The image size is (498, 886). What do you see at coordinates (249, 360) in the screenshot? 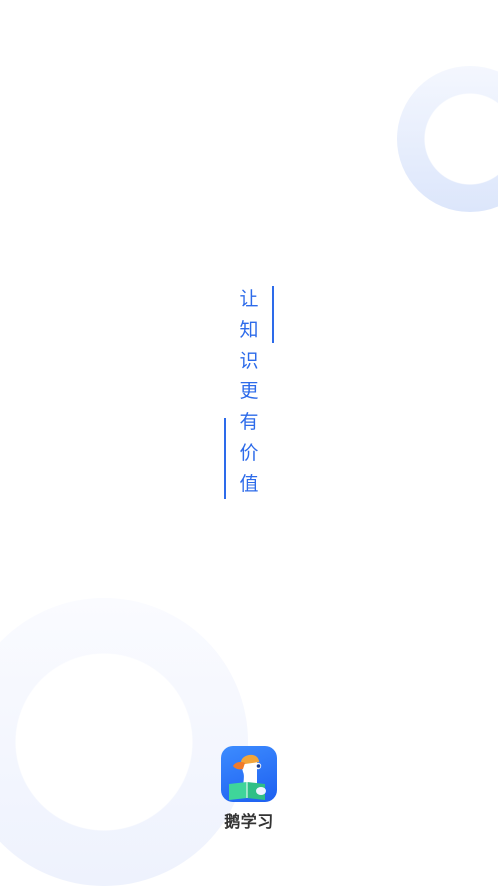
I see `slogan-char: 识` at bounding box center [249, 360].